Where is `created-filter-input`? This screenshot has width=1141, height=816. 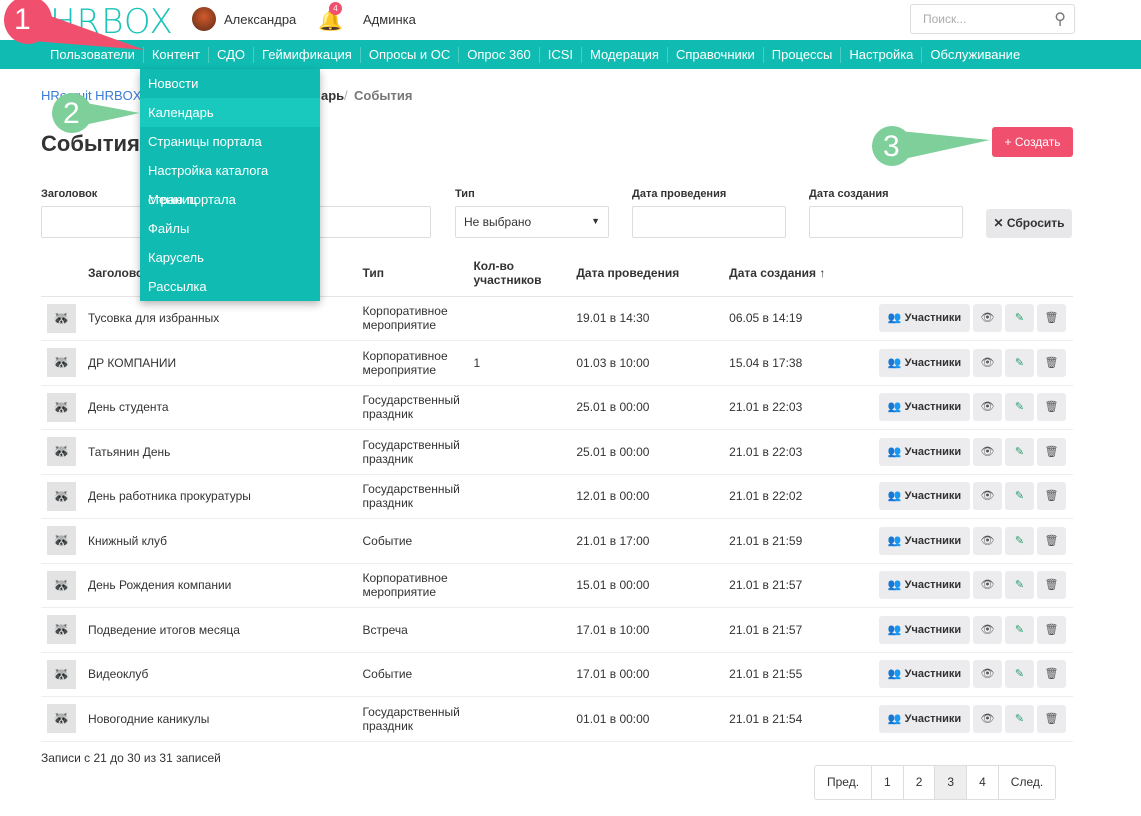 created-filter-input is located at coordinates (886, 222).